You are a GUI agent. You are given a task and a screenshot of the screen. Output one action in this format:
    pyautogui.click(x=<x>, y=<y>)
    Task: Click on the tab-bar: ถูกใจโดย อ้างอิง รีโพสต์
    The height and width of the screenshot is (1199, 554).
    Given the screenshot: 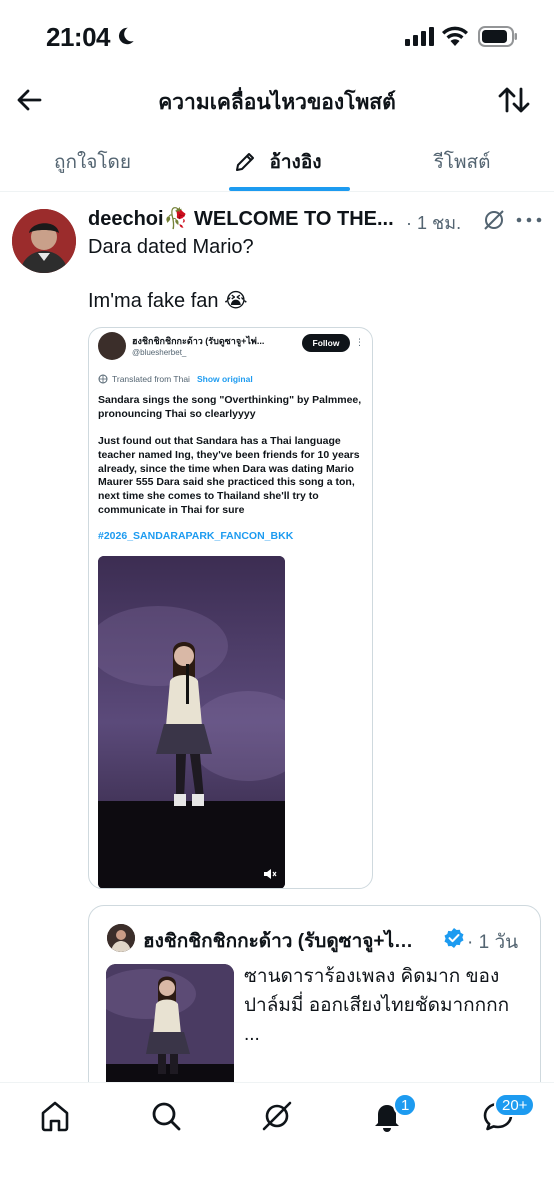 What is the action you would take?
    pyautogui.click(x=277, y=162)
    